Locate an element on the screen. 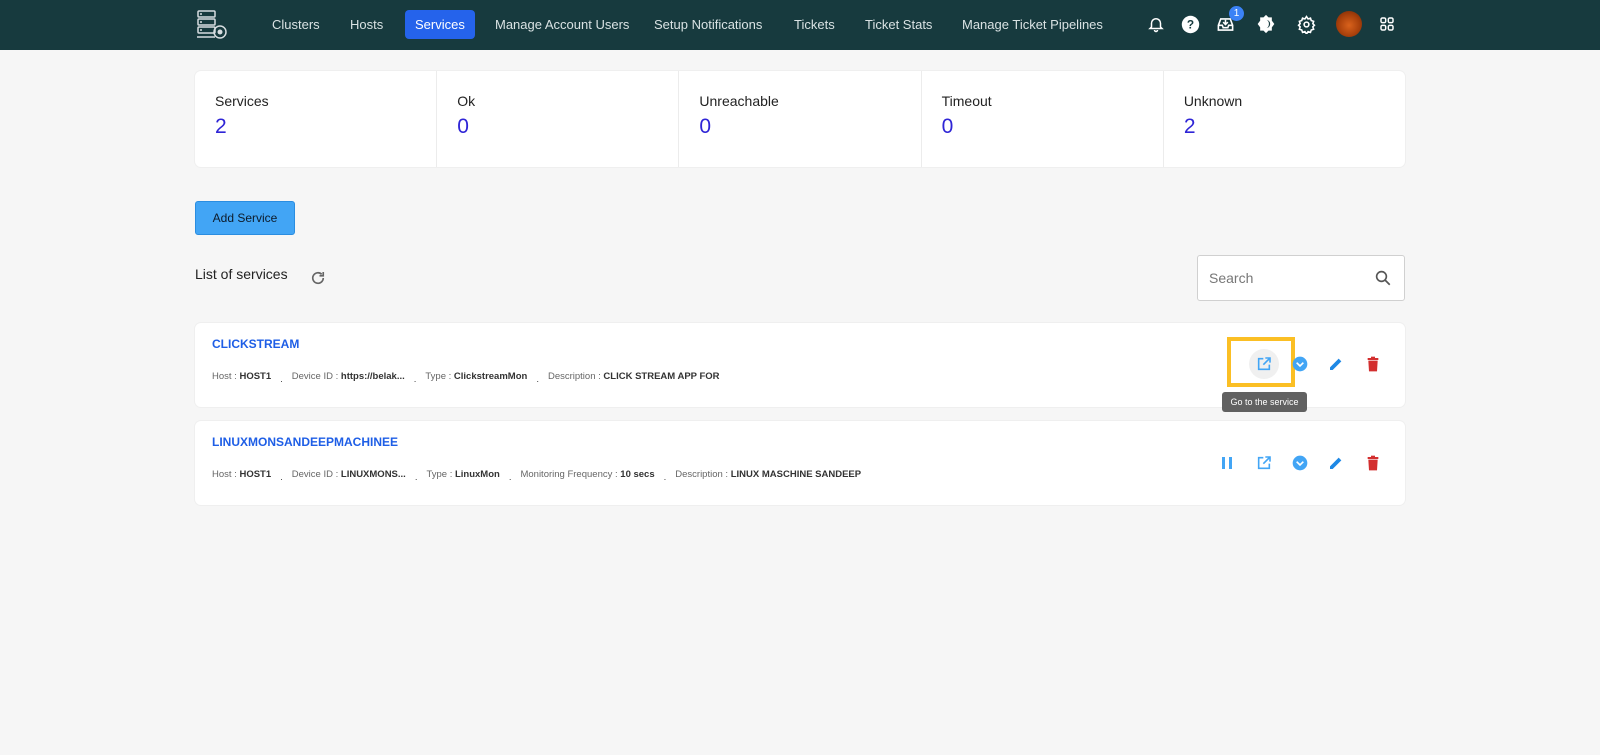 The height and width of the screenshot is (755, 1600). meta-label: Monitoring Frequency : is located at coordinates (569, 474).